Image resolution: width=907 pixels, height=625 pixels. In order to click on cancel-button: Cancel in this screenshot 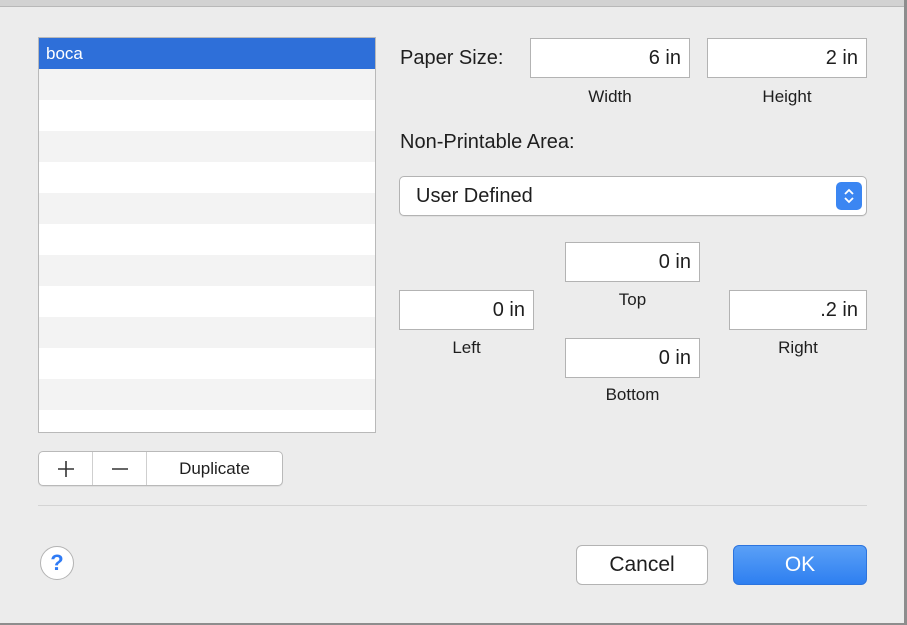, I will do `click(642, 565)`.